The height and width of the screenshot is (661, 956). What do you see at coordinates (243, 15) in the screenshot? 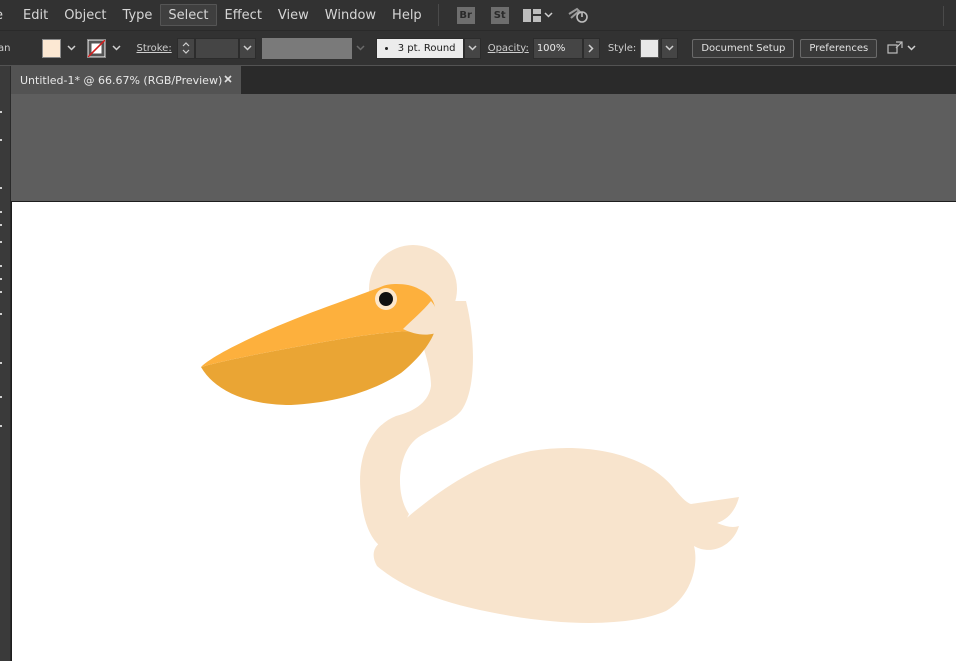
I see `menu-effect: Effect` at bounding box center [243, 15].